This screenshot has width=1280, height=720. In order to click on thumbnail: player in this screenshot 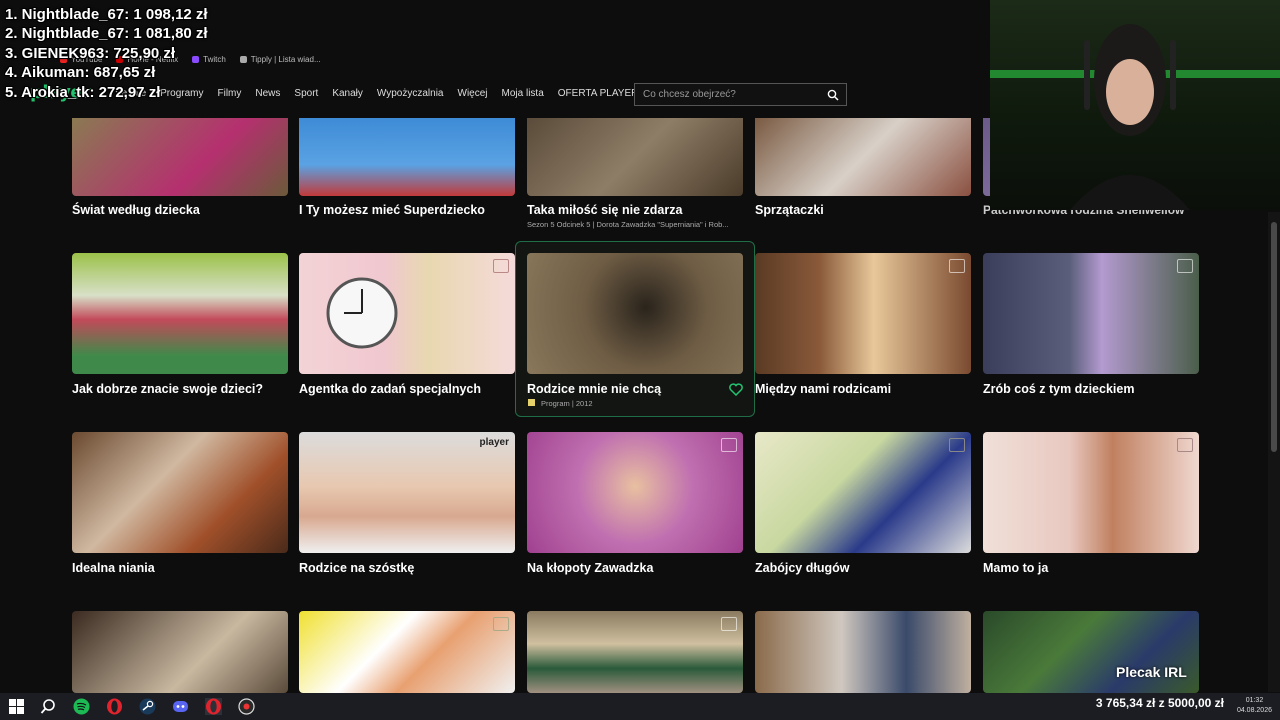, I will do `click(407, 492)`.